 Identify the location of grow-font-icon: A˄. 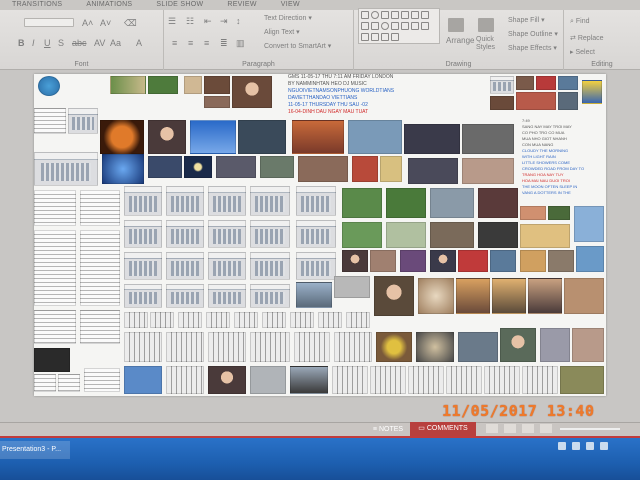
(87, 23).